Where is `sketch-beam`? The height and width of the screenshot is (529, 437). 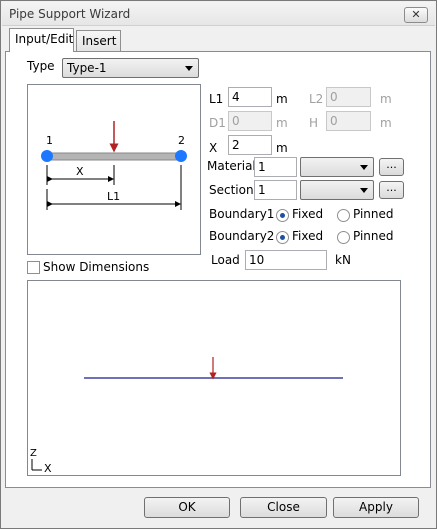
sketch-beam is located at coordinates (114, 156).